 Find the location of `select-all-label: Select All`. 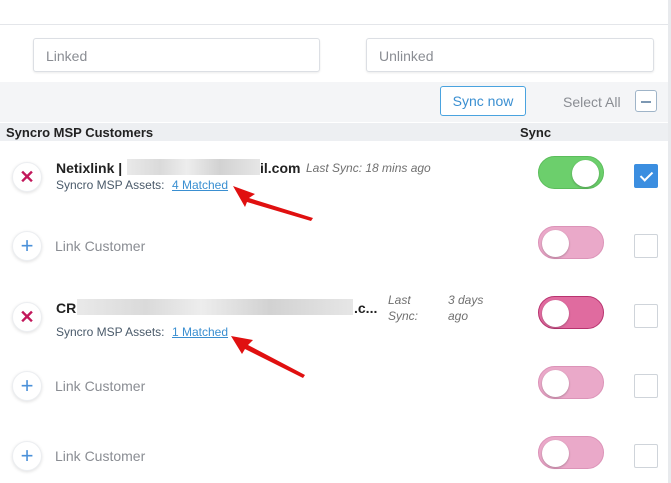

select-all-label: Select All is located at coordinates (592, 102).